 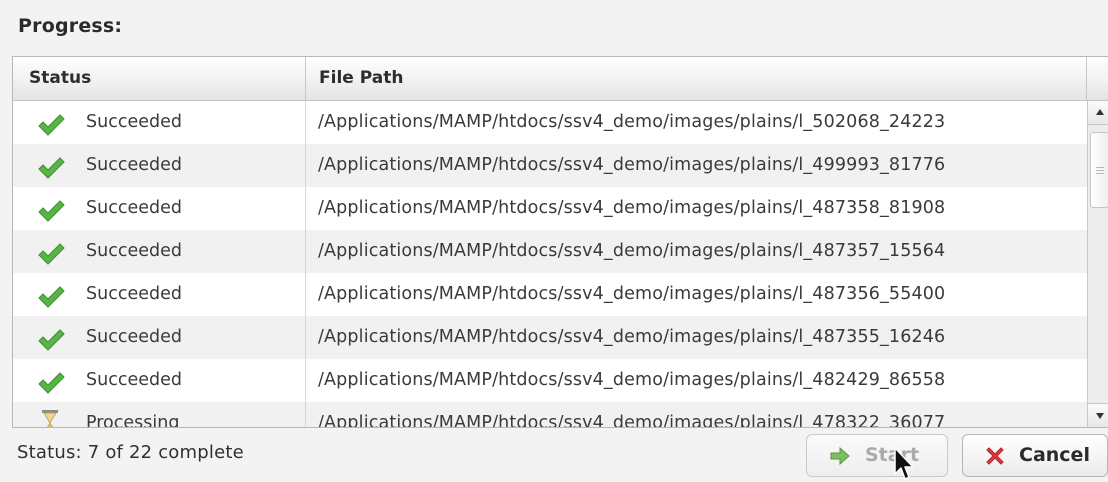 I want to click on vertical-scrollbar, so click(x=1097, y=264).